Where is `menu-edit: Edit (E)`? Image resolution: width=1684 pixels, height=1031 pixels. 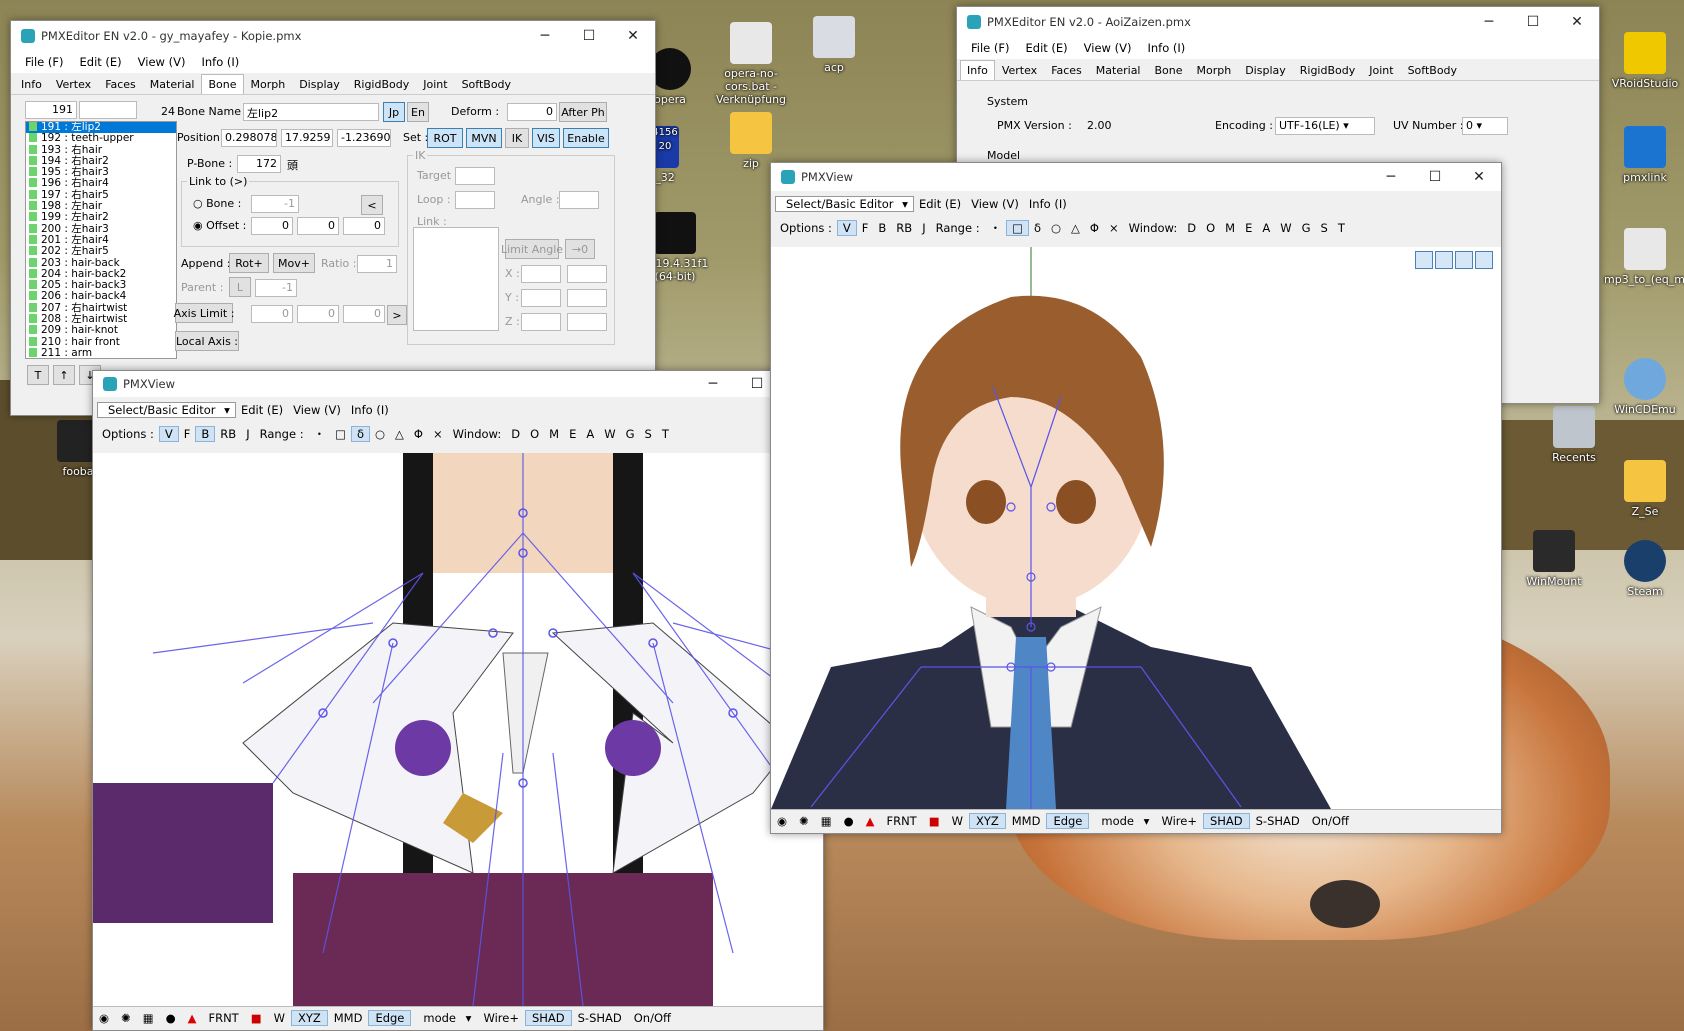 menu-edit: Edit (E) is located at coordinates (940, 204).